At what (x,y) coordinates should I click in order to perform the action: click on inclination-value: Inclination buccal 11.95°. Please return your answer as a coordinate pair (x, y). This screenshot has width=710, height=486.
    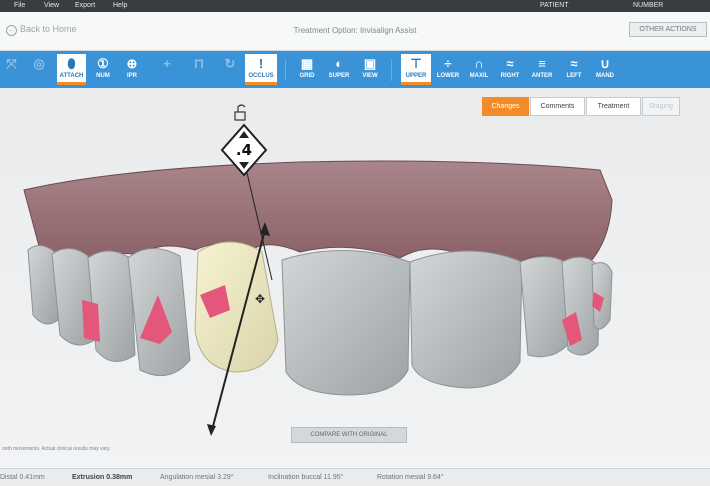
    Looking at the image, I should click on (306, 477).